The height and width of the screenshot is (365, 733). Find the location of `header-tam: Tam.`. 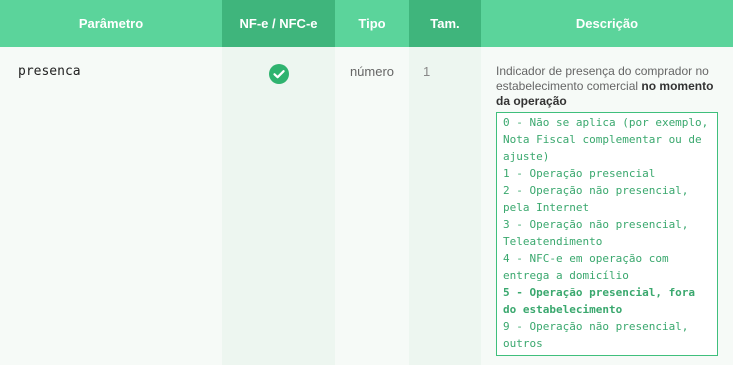

header-tam: Tam. is located at coordinates (445, 23).